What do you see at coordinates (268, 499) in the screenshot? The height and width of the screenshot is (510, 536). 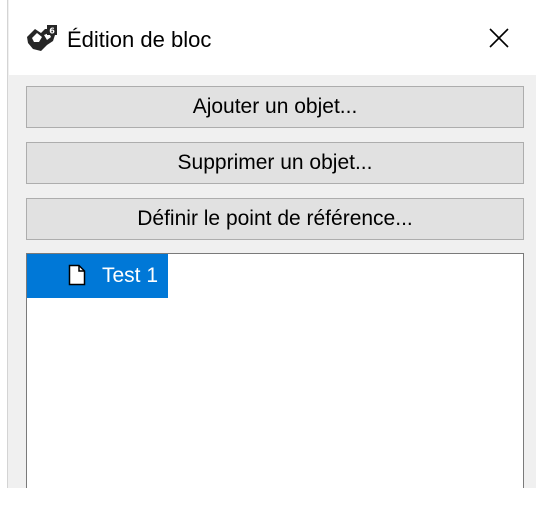 I see `window-bottom-edge` at bounding box center [268, 499].